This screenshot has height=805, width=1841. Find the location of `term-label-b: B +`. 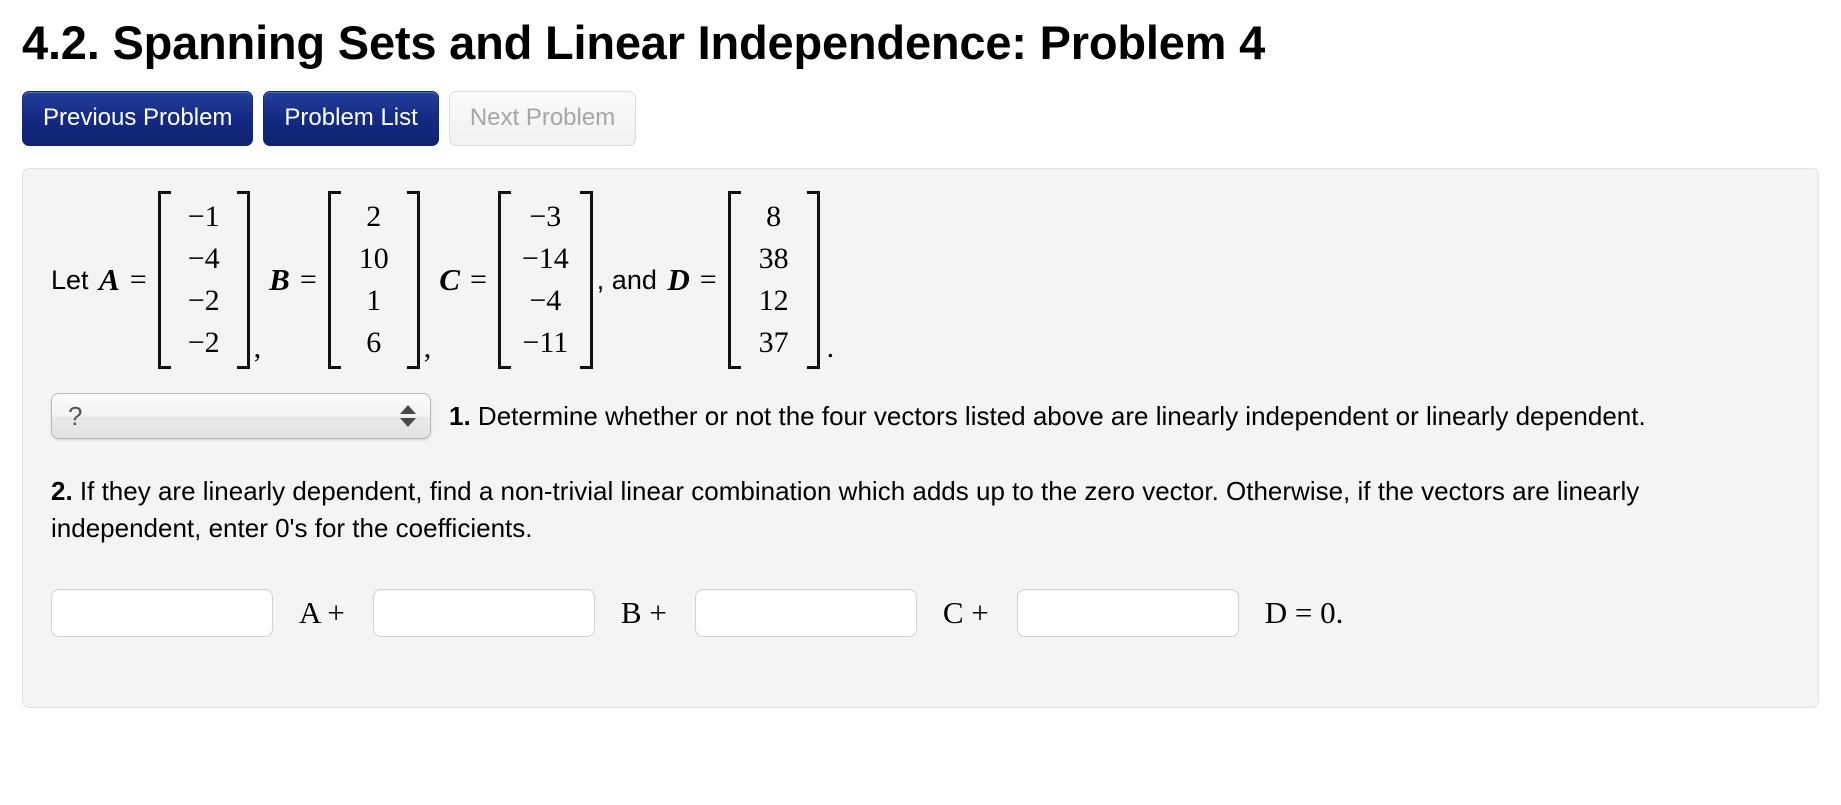

term-label-b: B + is located at coordinates (643, 613).